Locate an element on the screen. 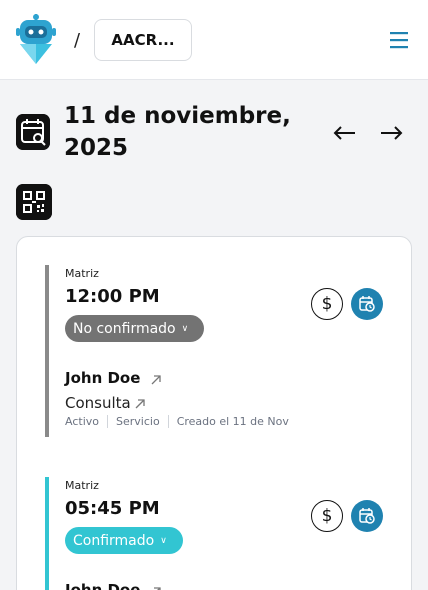 This screenshot has height=590, width=428. status-dropdown: Confirmado ∨ is located at coordinates (124, 540).